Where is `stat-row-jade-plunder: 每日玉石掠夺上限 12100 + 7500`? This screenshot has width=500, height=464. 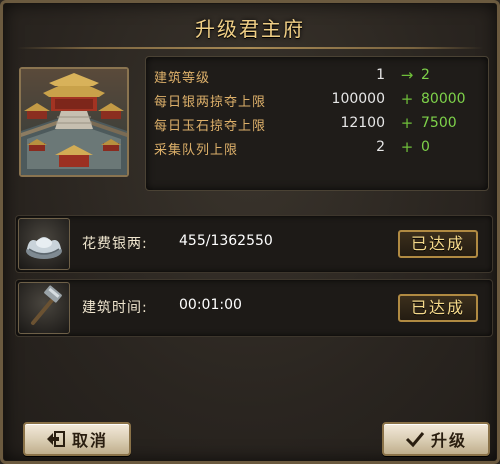
stat-row-jade-plunder: 每日玉石掠夺上限 12100 + 7500 is located at coordinates (321, 124).